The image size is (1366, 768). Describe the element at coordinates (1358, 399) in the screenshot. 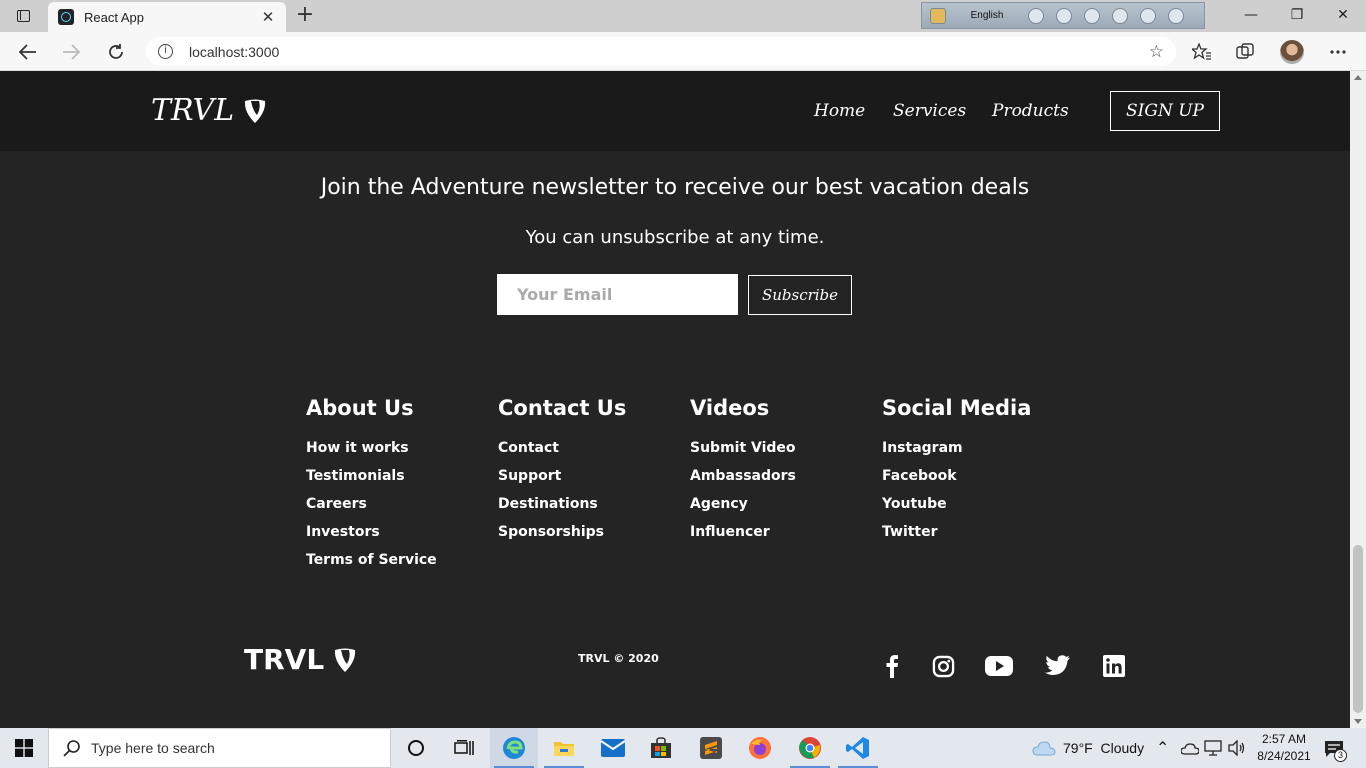

I see `page-scrollbar` at that location.